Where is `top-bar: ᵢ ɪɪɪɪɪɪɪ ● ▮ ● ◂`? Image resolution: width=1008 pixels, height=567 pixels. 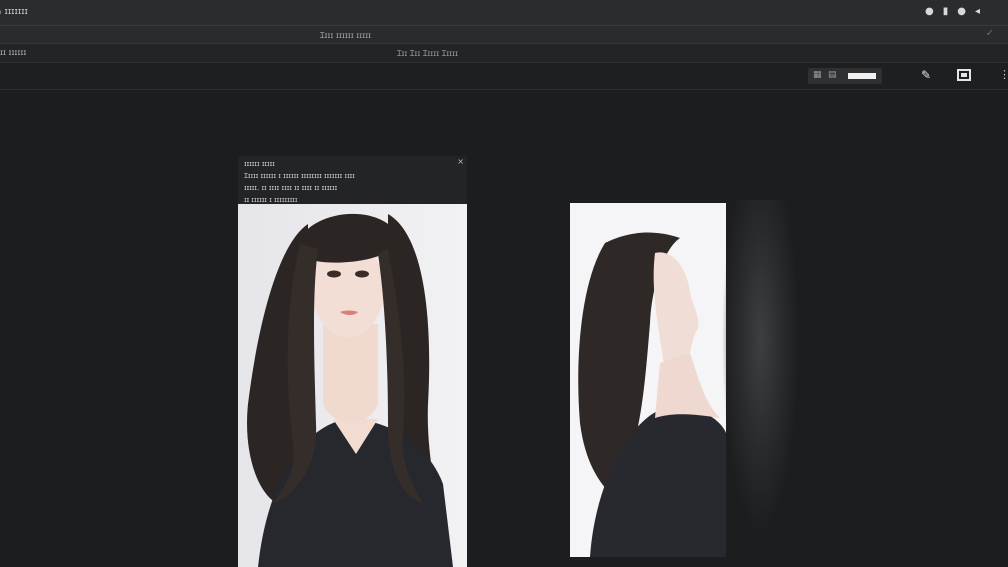 top-bar: ᵢ ɪɪɪɪɪɪɪ ● ▮ ● ◂ is located at coordinates (504, 13).